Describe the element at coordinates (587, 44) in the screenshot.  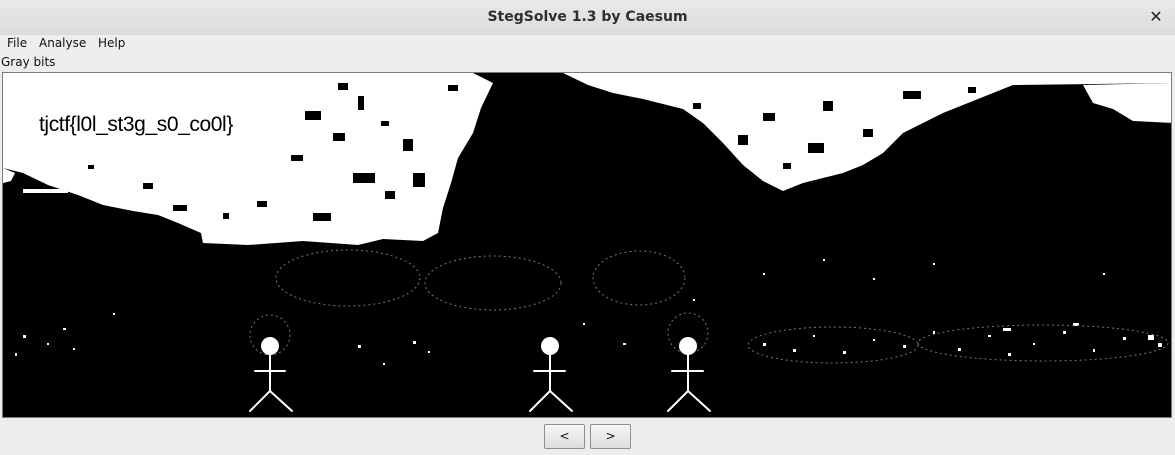
I see `menu-bar: File Analyse Help` at that location.